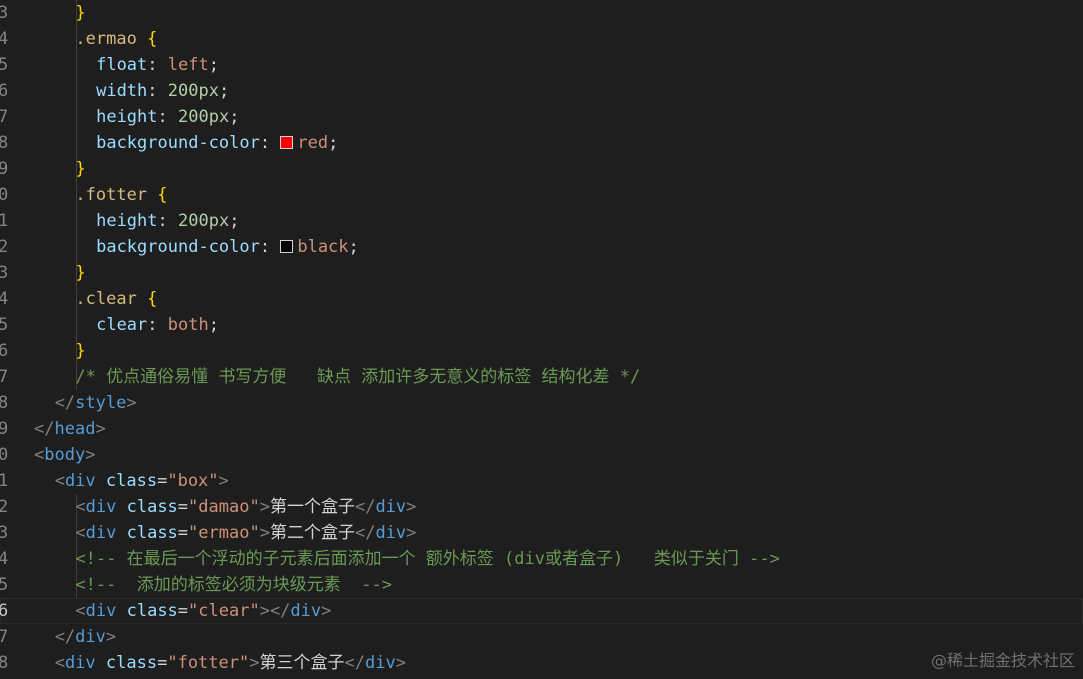 This screenshot has height=679, width=1083. I want to click on code-text: float: left;, so click(157, 65).